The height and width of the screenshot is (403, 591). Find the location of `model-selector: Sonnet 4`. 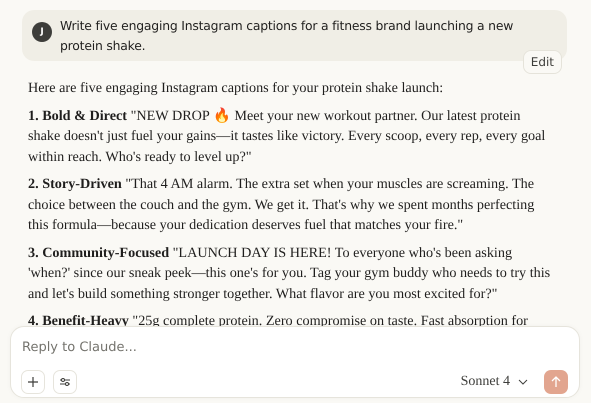

model-selector: Sonnet 4 is located at coordinates (485, 382).